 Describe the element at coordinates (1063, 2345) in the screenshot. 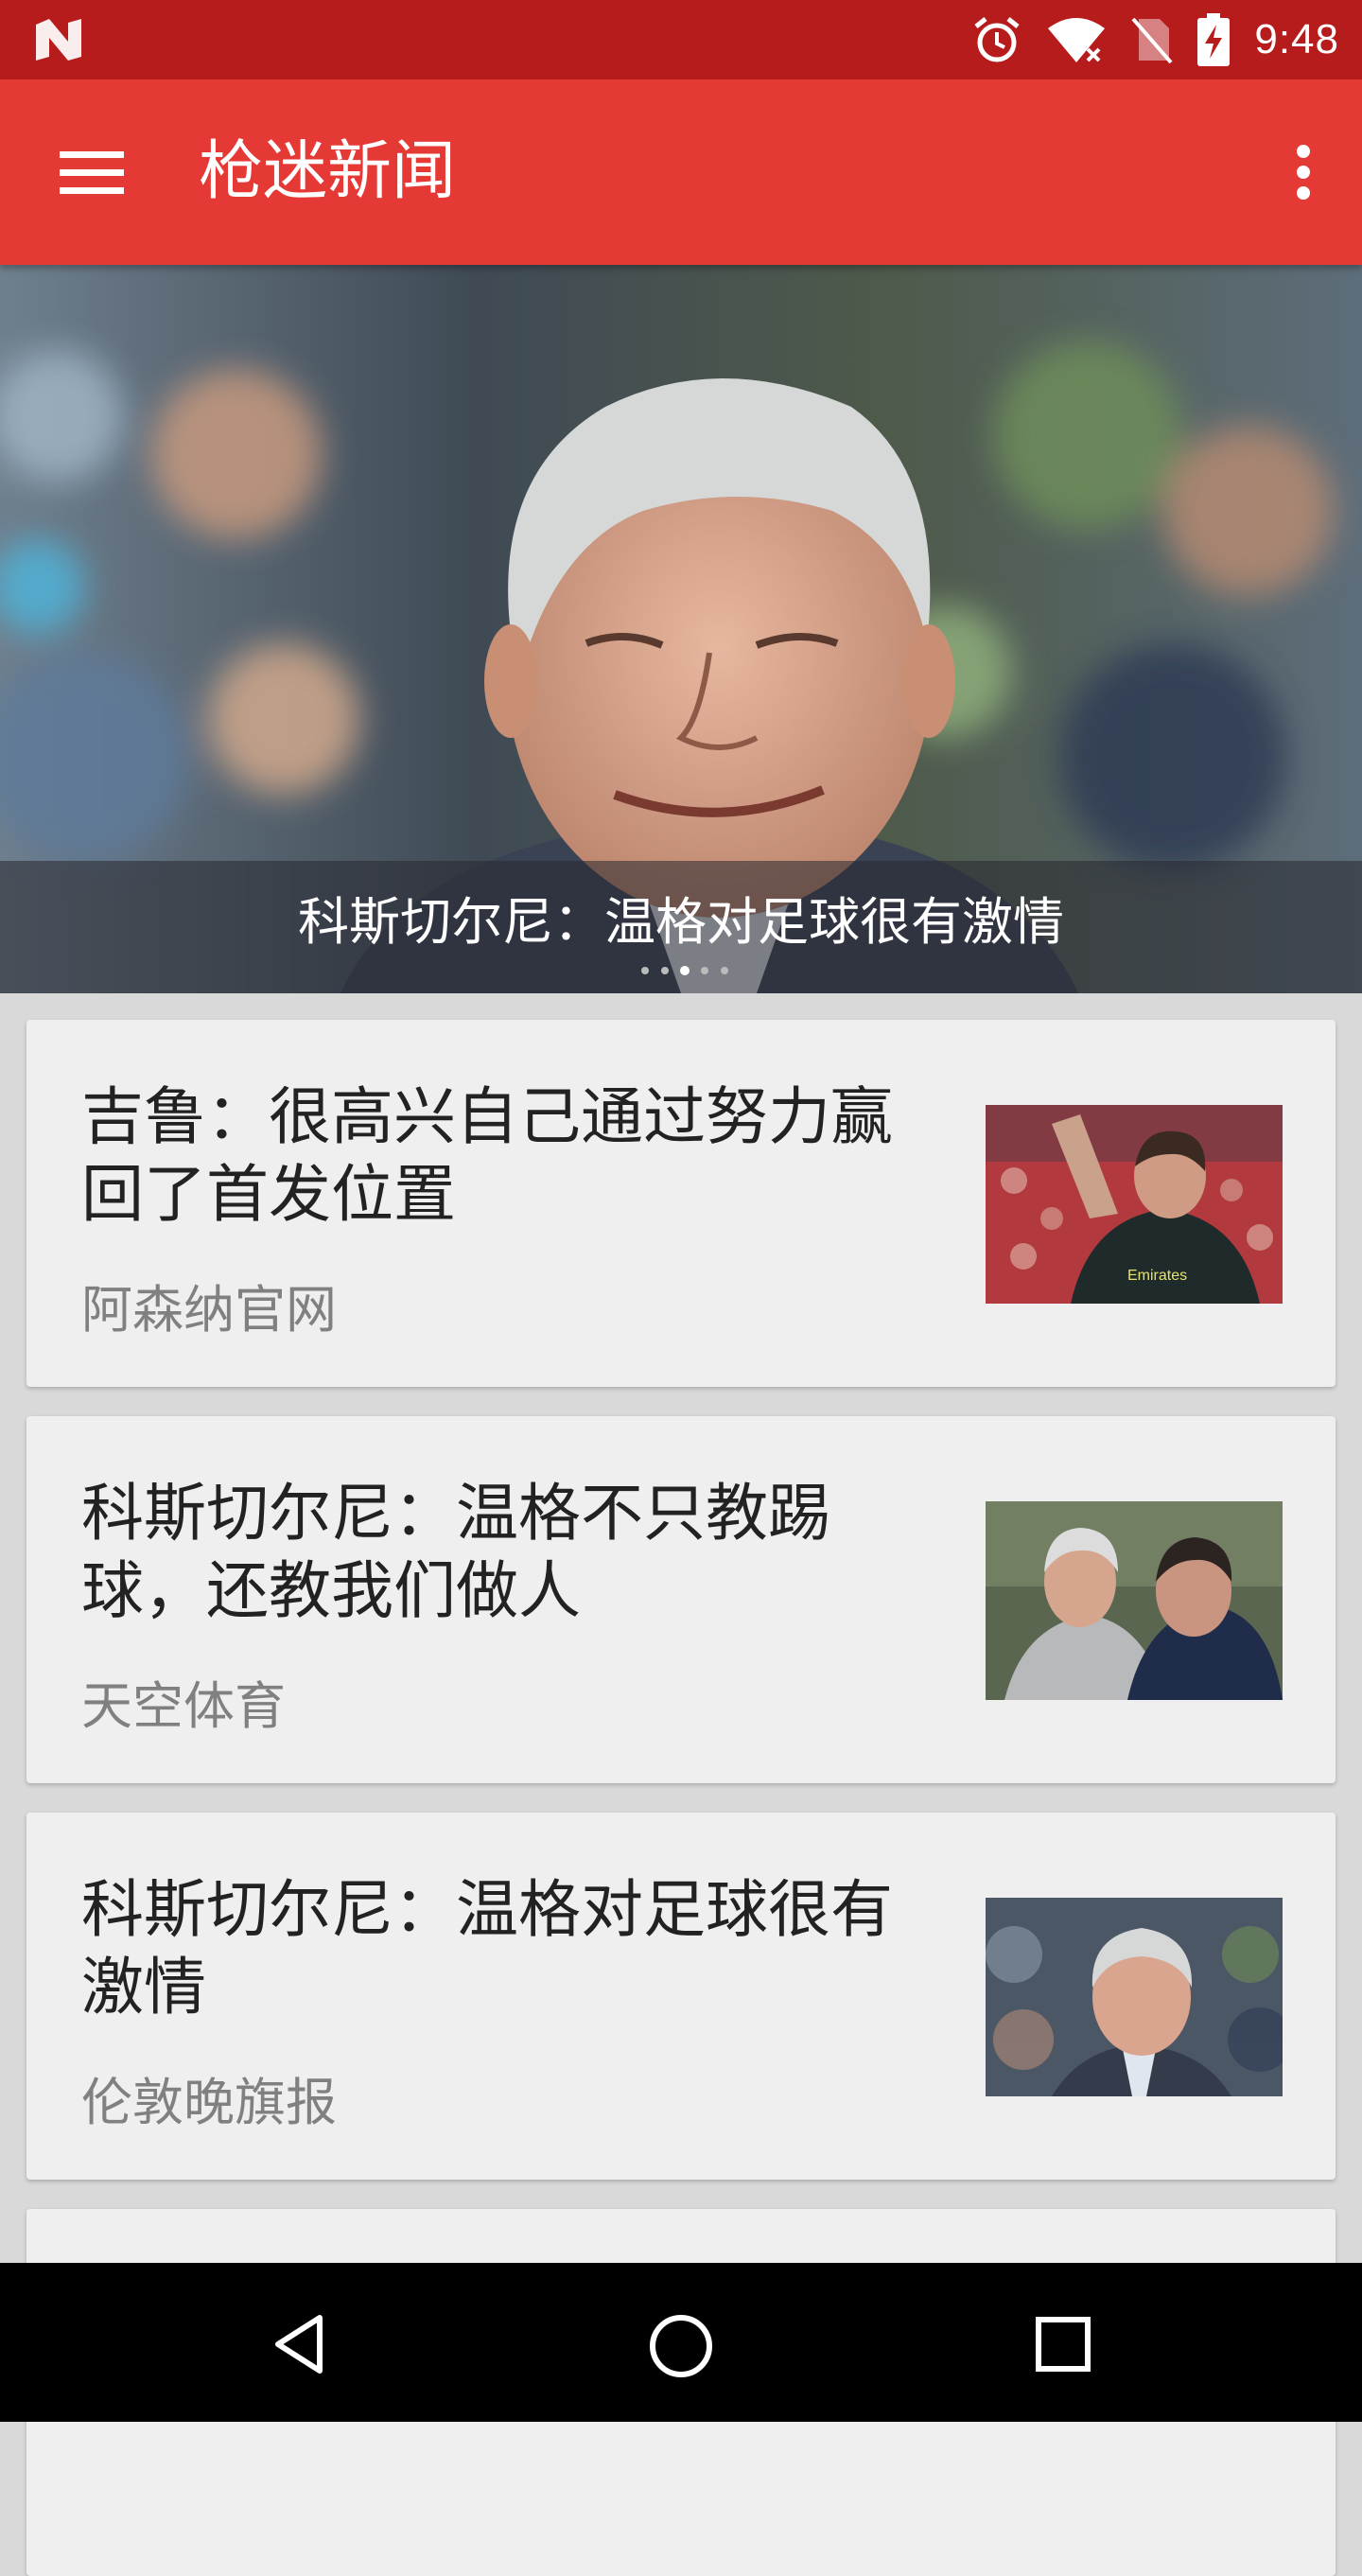

I see `recents-icon` at that location.